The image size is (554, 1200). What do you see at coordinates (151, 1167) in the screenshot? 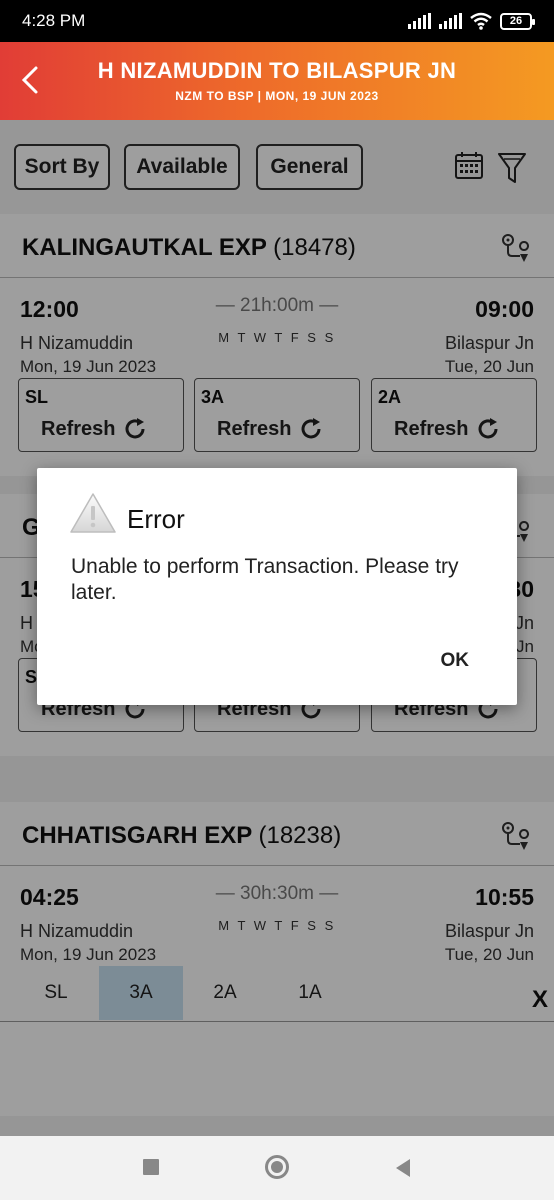
I see `recents-icon` at bounding box center [151, 1167].